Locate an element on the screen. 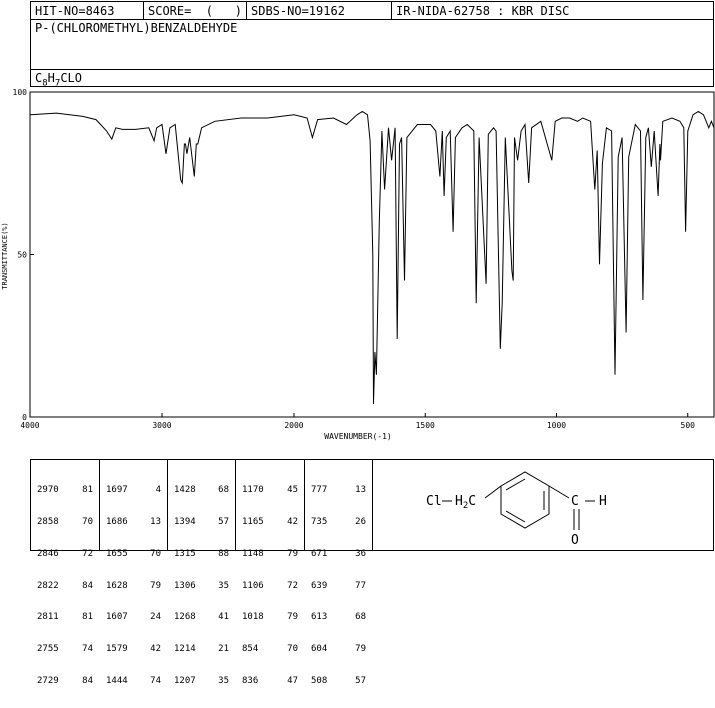 The width and height of the screenshot is (715, 708). peak-row: 1018 79 is located at coordinates (270, 617).